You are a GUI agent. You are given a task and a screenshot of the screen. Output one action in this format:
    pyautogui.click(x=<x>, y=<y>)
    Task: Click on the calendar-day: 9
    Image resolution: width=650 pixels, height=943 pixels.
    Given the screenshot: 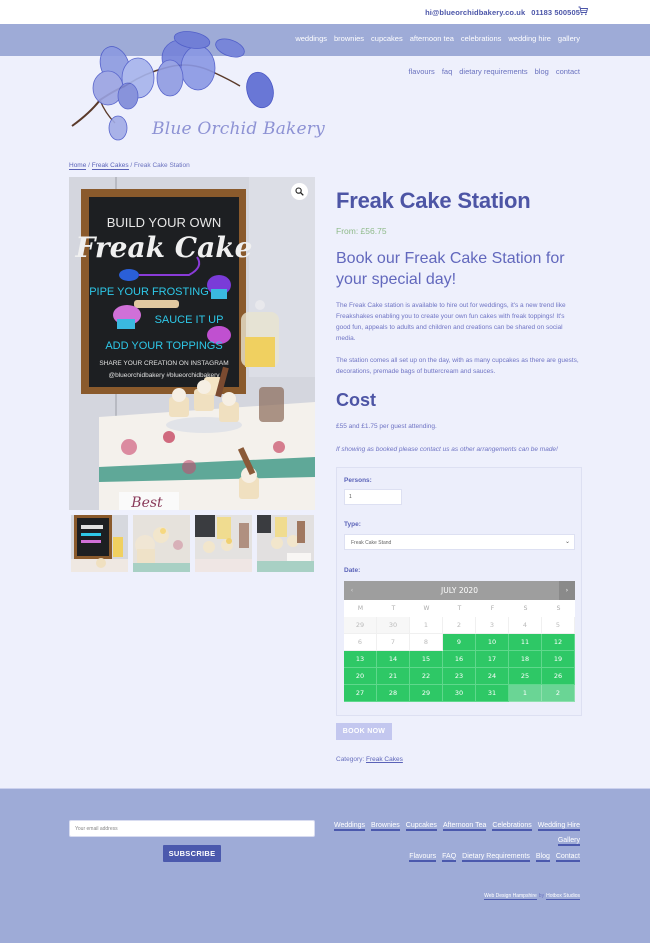 What is the action you would take?
    pyautogui.click(x=459, y=642)
    